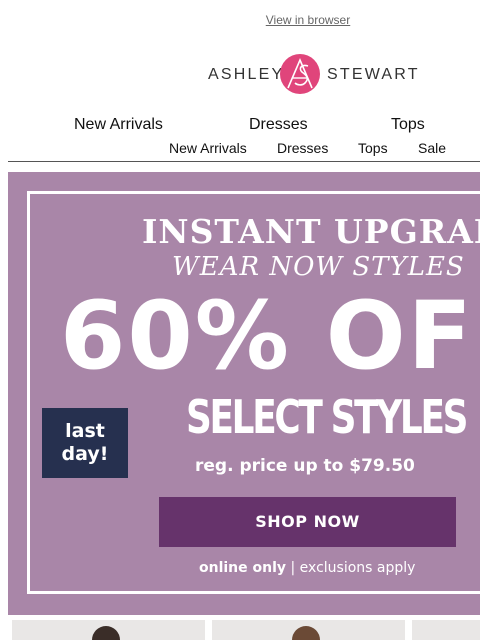 The height and width of the screenshot is (640, 480). Describe the element at coordinates (408, 125) in the screenshot. I see `nav-tops: Tops` at that location.